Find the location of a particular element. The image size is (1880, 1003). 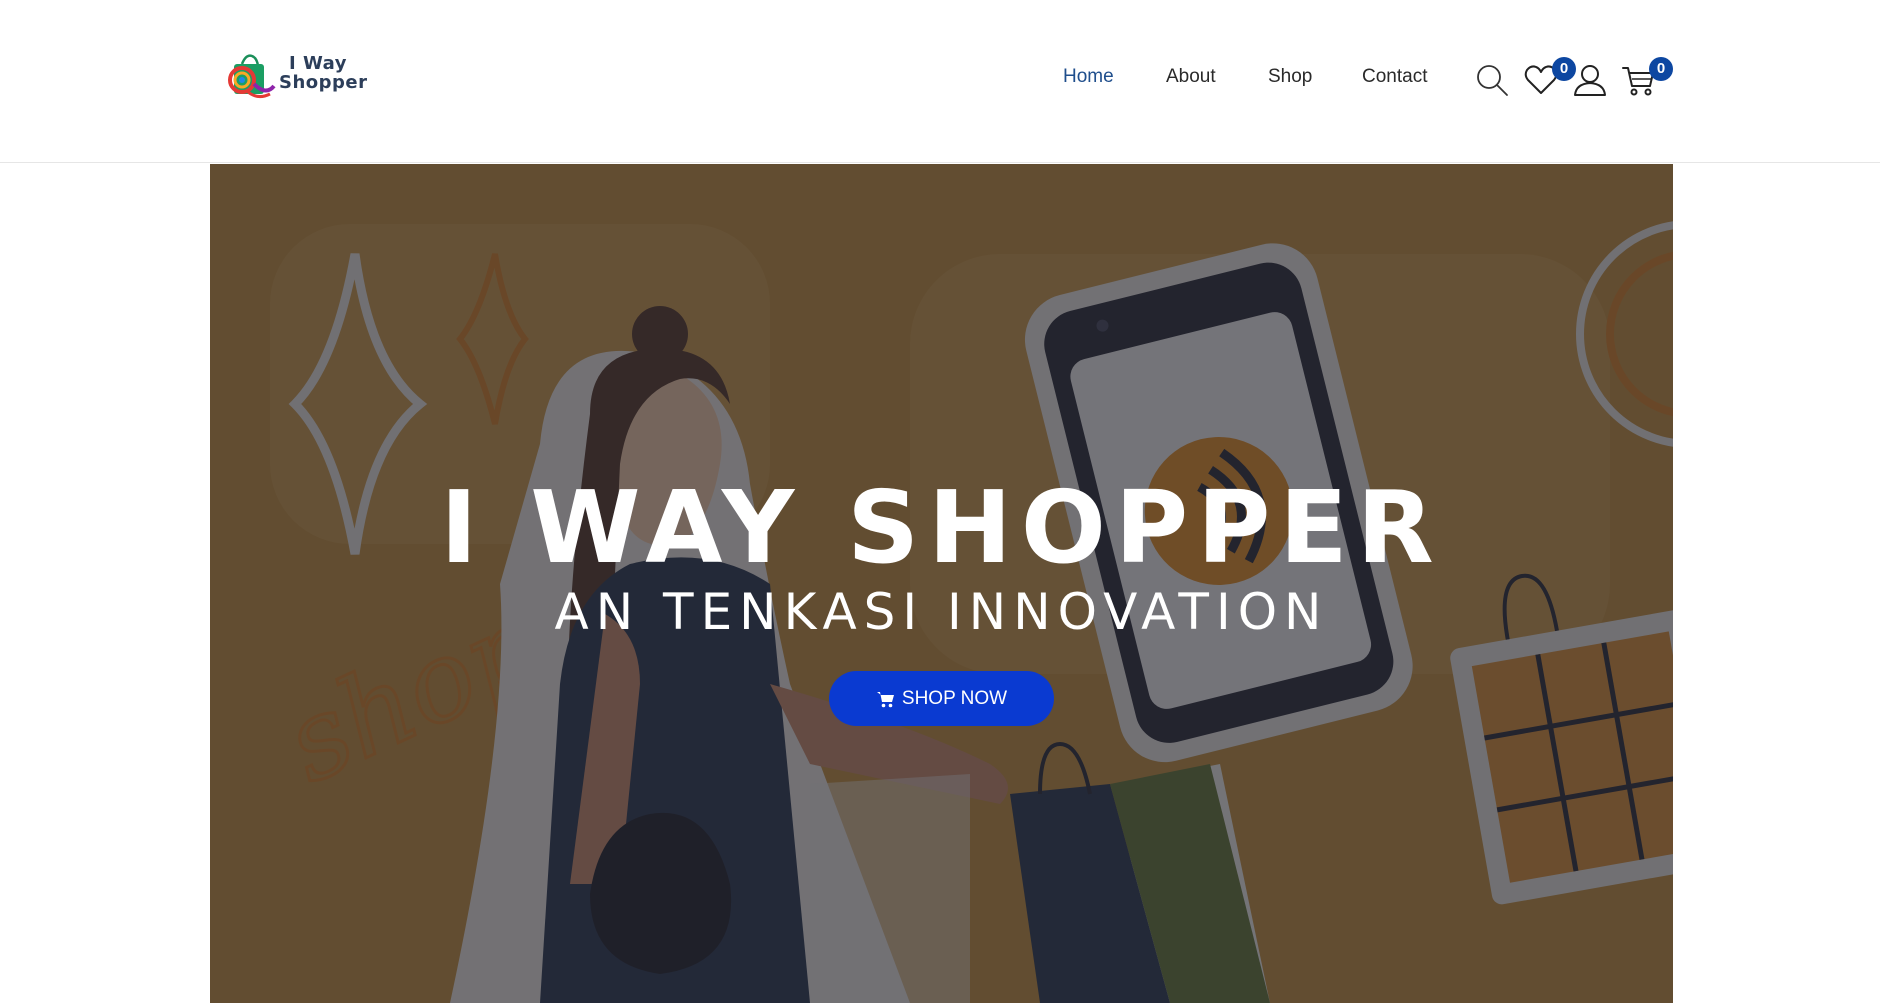

shop-now-label: SHOP NOW is located at coordinates (954, 698).